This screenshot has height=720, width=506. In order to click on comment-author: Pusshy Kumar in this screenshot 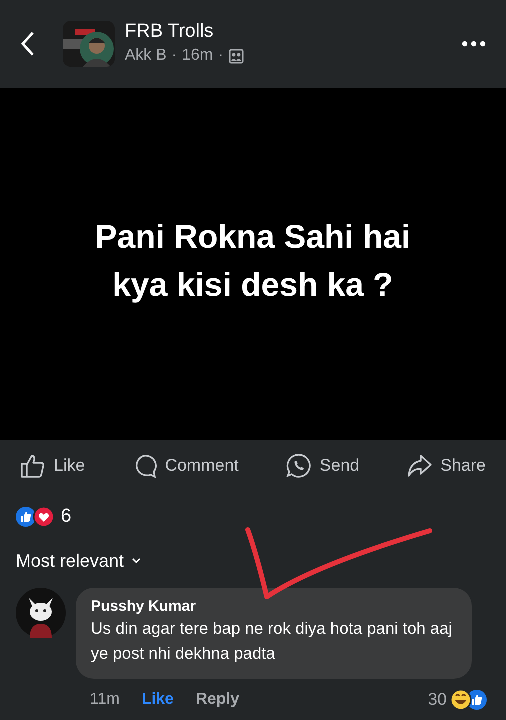, I will do `click(274, 607)`.